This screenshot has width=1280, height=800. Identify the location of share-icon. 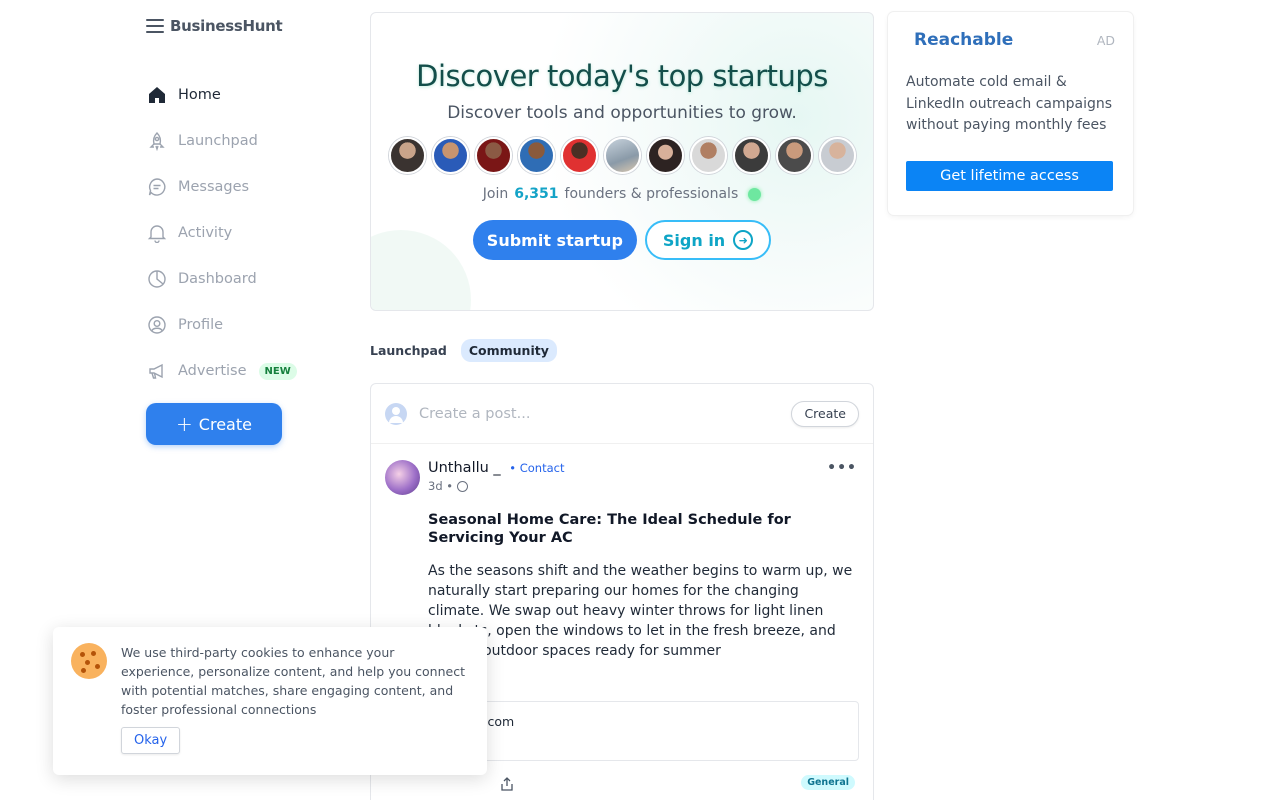
(507, 783).